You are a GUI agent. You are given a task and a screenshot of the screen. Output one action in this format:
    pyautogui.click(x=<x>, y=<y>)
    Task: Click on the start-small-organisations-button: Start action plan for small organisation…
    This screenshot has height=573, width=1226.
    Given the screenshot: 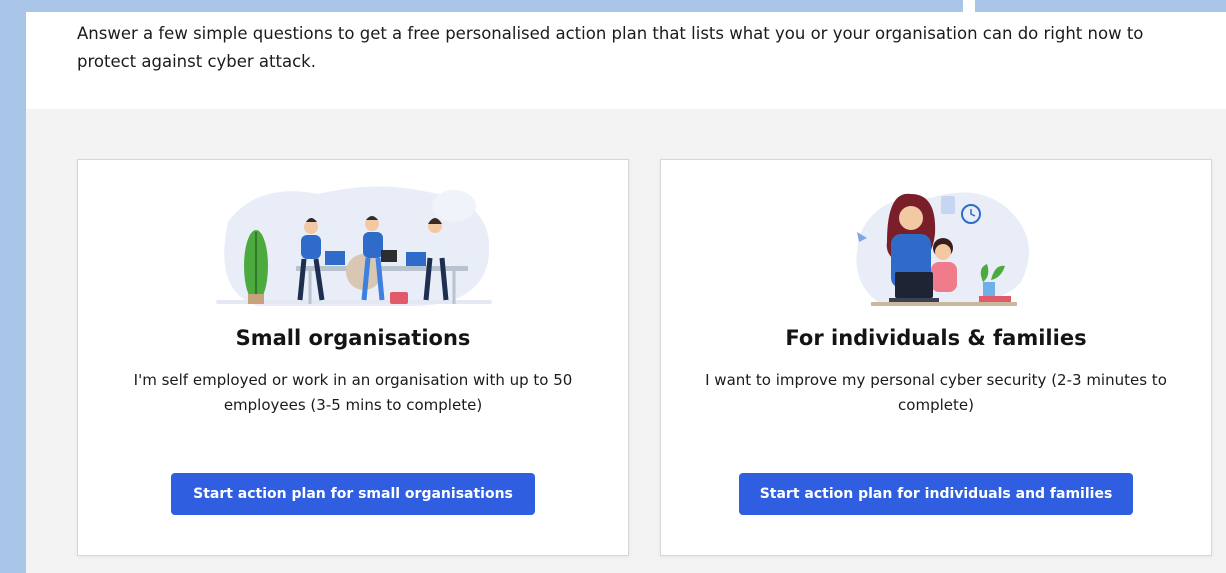 What is the action you would take?
    pyautogui.click(x=353, y=494)
    